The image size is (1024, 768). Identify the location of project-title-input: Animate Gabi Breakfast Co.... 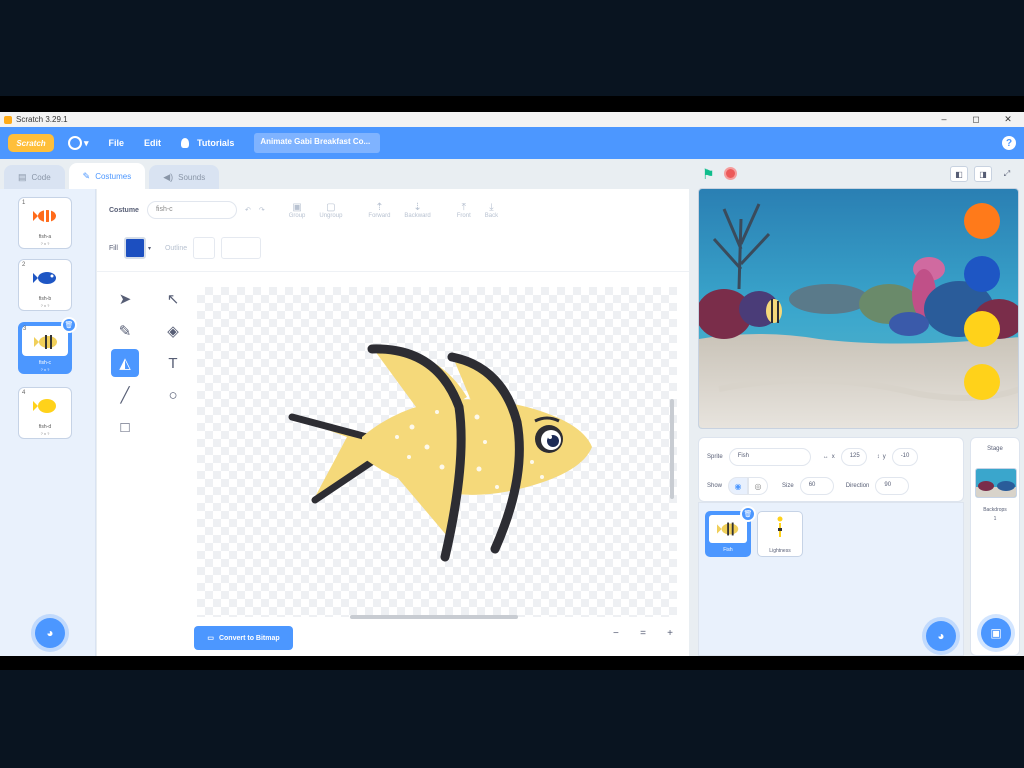
(317, 143).